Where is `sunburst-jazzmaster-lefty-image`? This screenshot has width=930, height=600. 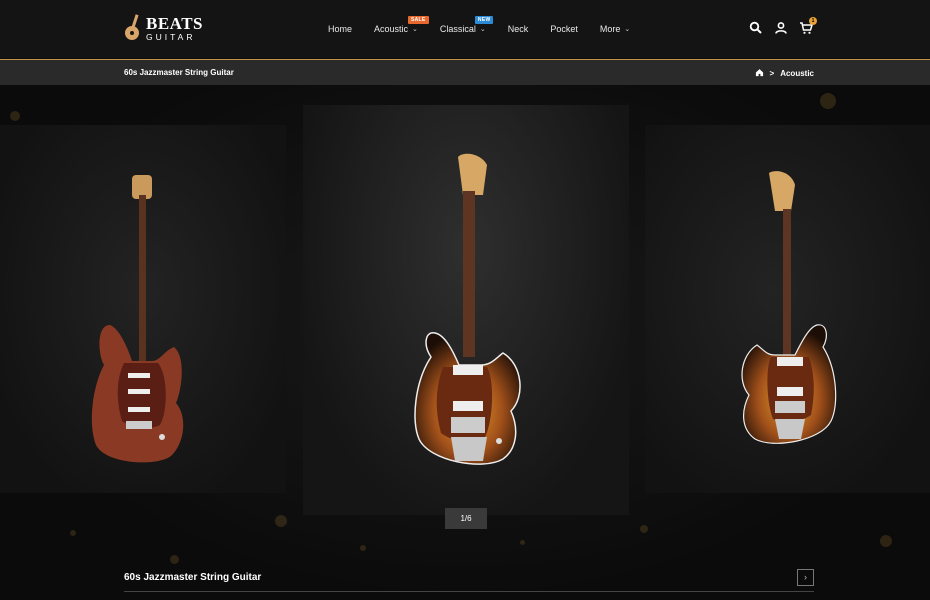
sunburst-jazzmaster-lefty-image is located at coordinates (789, 307).